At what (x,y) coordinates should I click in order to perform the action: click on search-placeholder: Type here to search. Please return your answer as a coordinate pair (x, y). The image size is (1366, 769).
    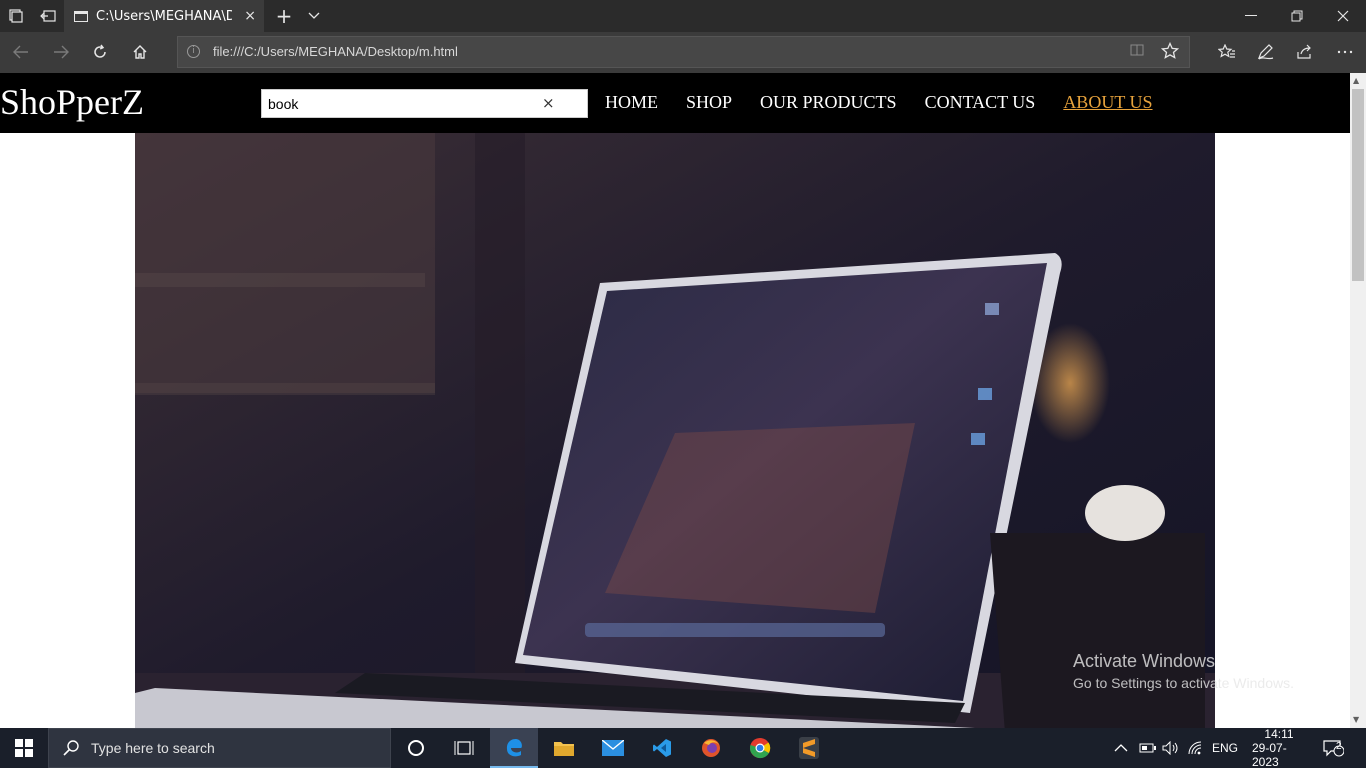
    Looking at the image, I should click on (153, 748).